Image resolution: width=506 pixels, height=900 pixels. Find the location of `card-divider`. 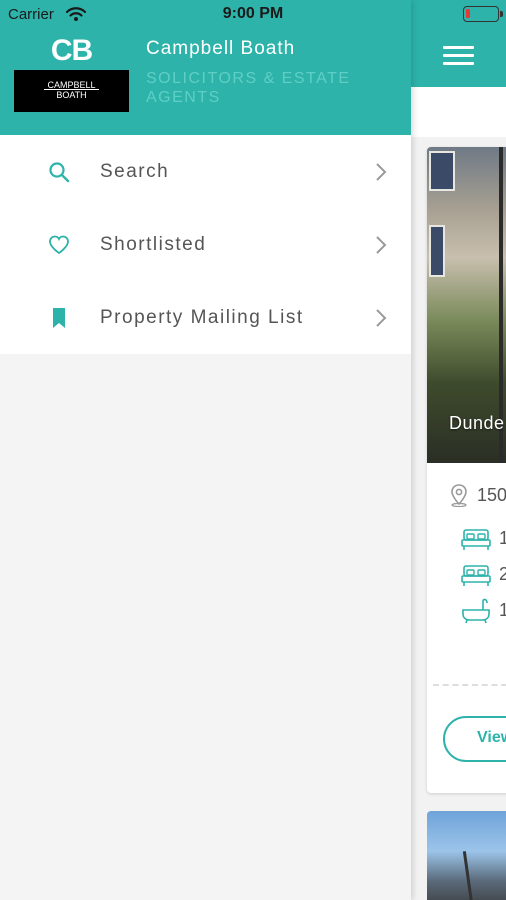

card-divider is located at coordinates (469, 685).